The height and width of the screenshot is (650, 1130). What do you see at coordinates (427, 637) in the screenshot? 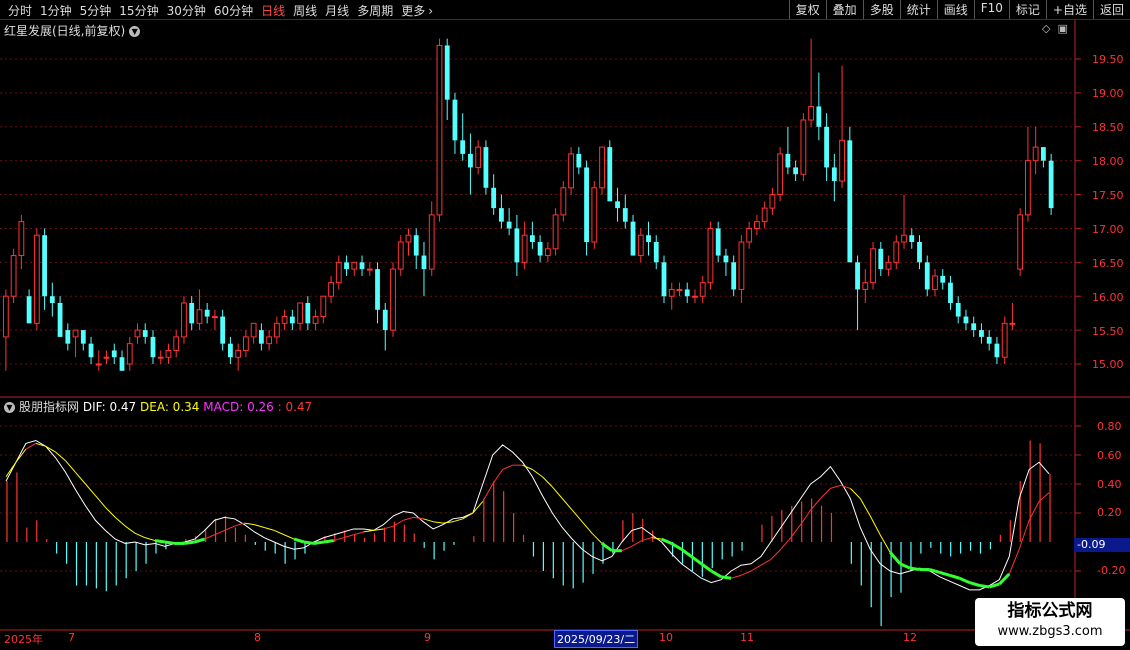
I see `date-label: 9` at bounding box center [427, 637].